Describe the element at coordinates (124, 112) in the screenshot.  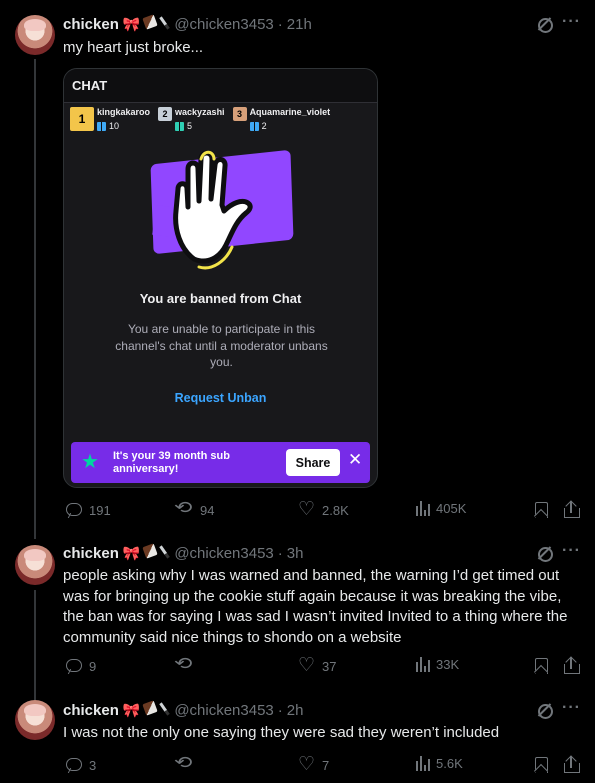
I see `leader-name: kingkakaroo` at that location.